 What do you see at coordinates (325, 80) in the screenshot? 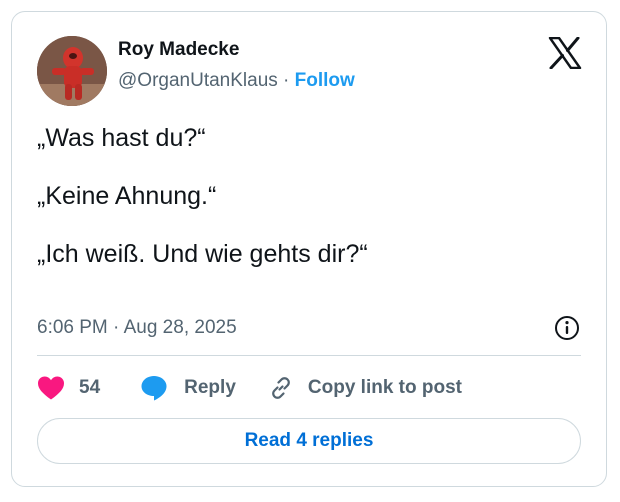
I see `follow-button: Follow` at bounding box center [325, 80].